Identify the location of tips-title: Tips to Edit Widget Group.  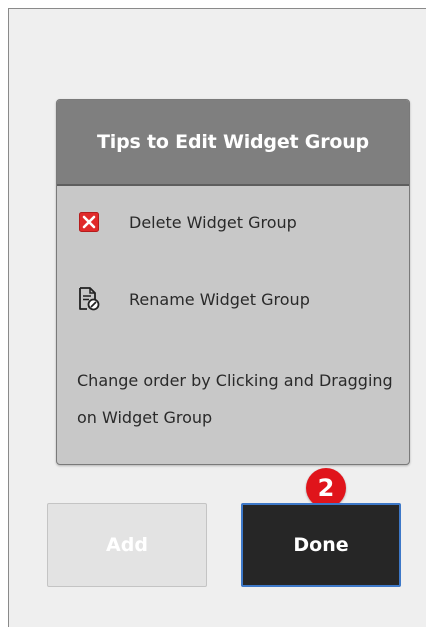
(233, 142).